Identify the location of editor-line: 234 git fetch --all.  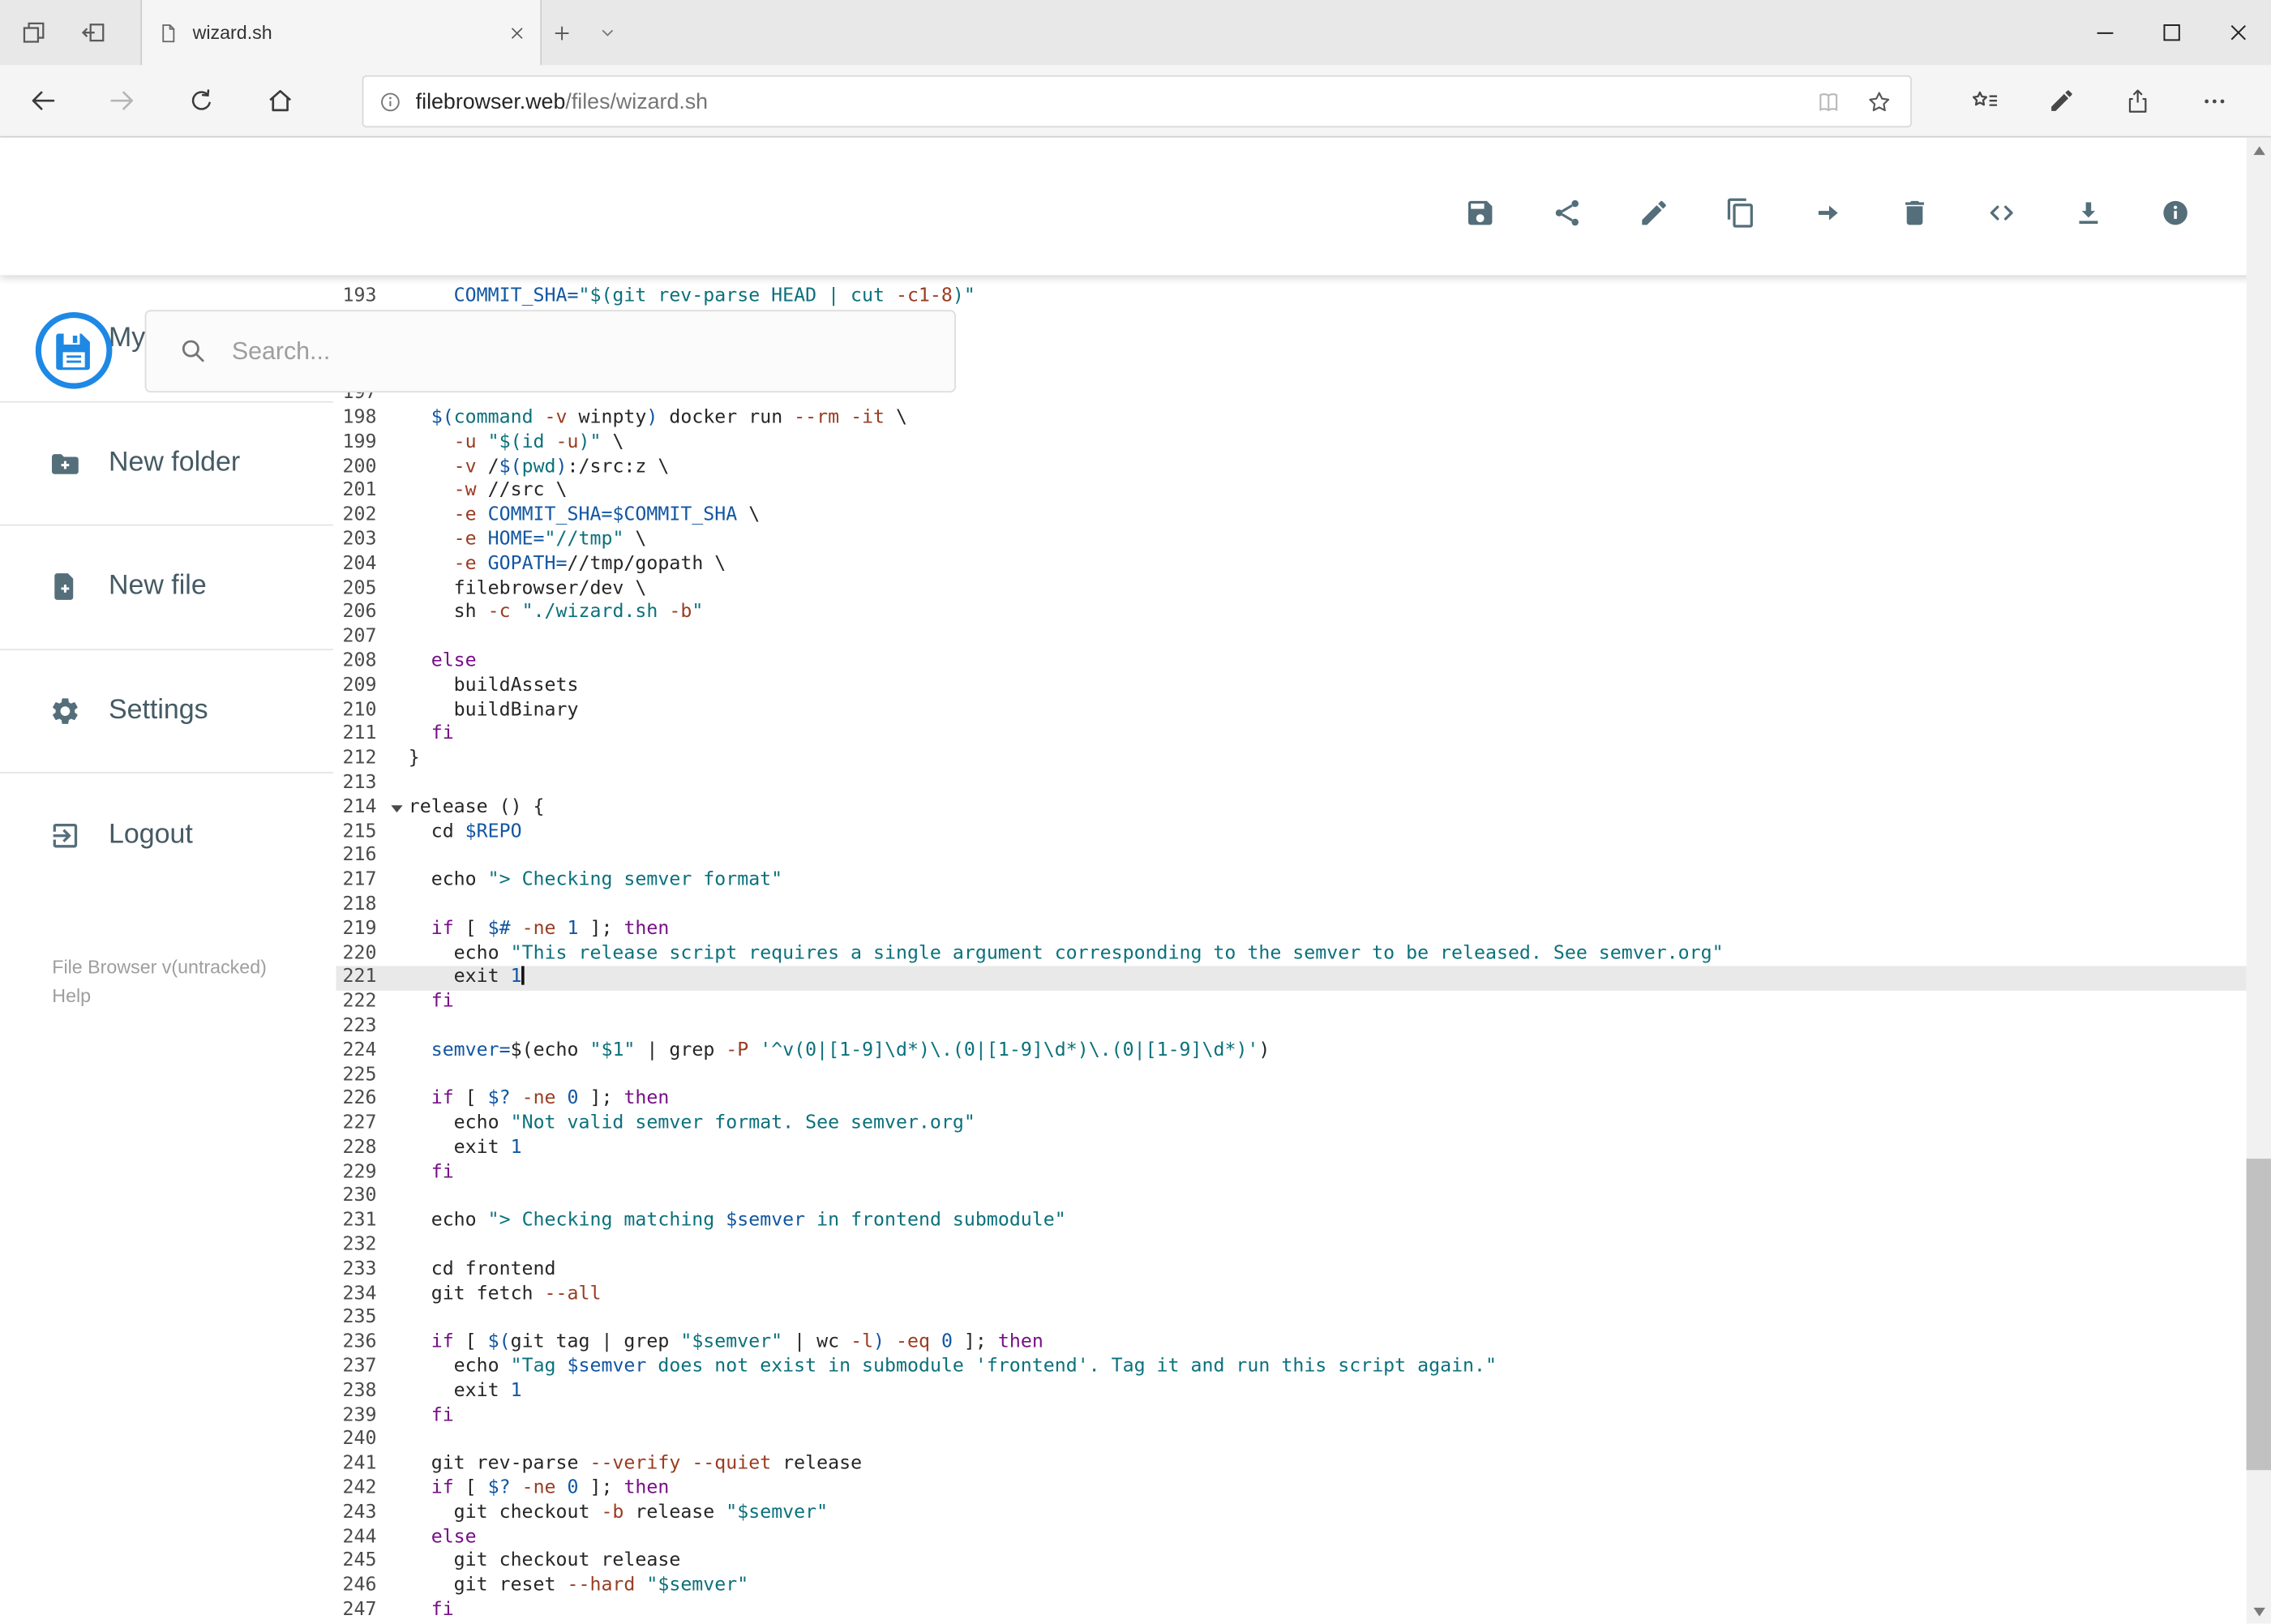
(1291, 1295).